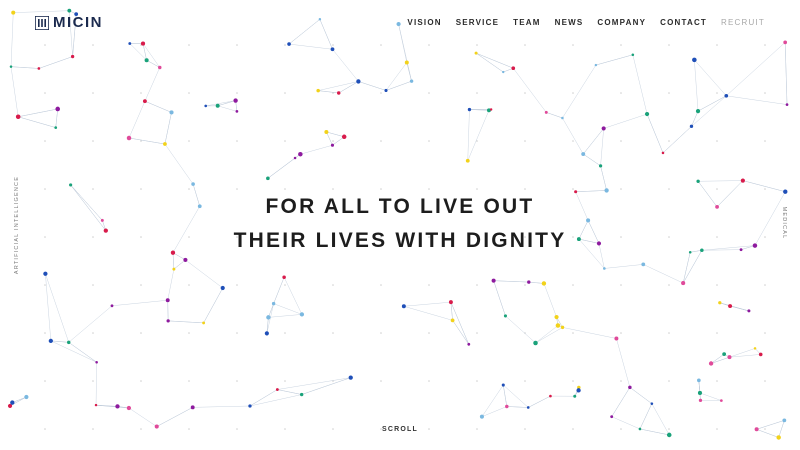 The image size is (800, 450). What do you see at coordinates (477, 23) in the screenshot?
I see `nav-service: SERVICE` at bounding box center [477, 23].